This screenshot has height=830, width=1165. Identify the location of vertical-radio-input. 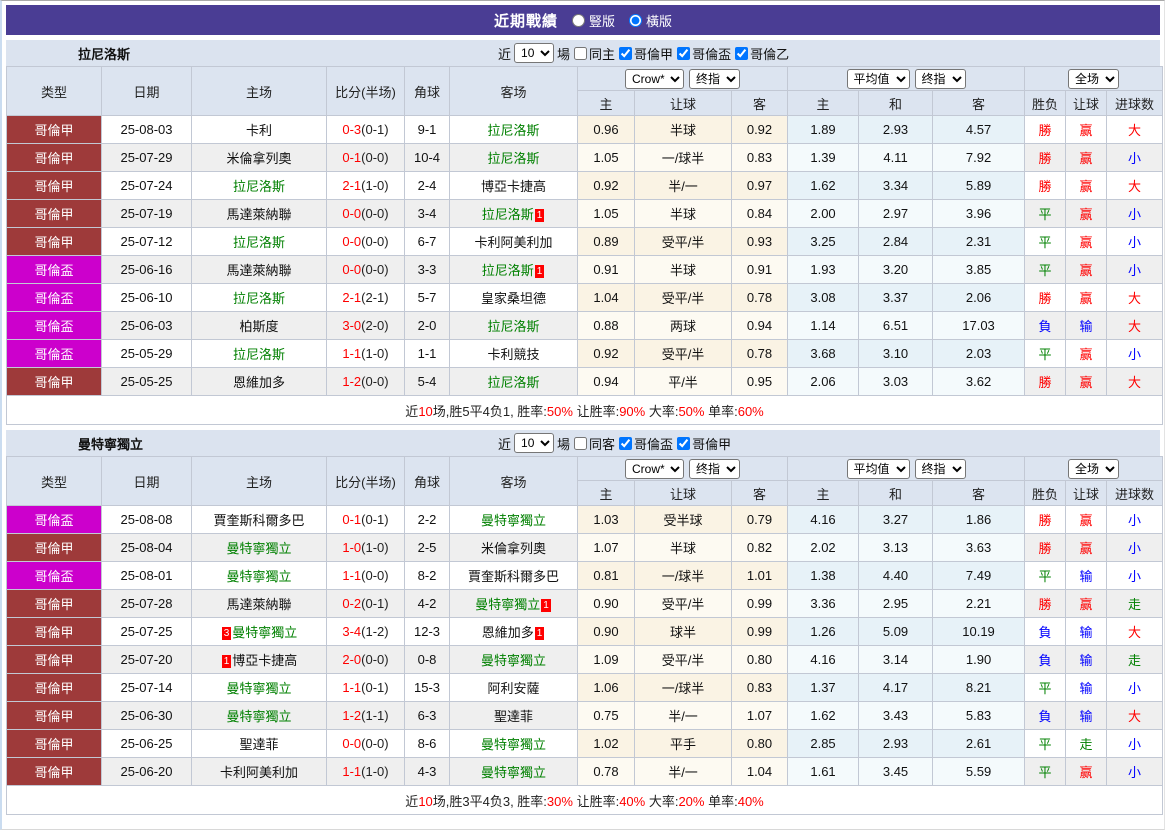
(578, 20).